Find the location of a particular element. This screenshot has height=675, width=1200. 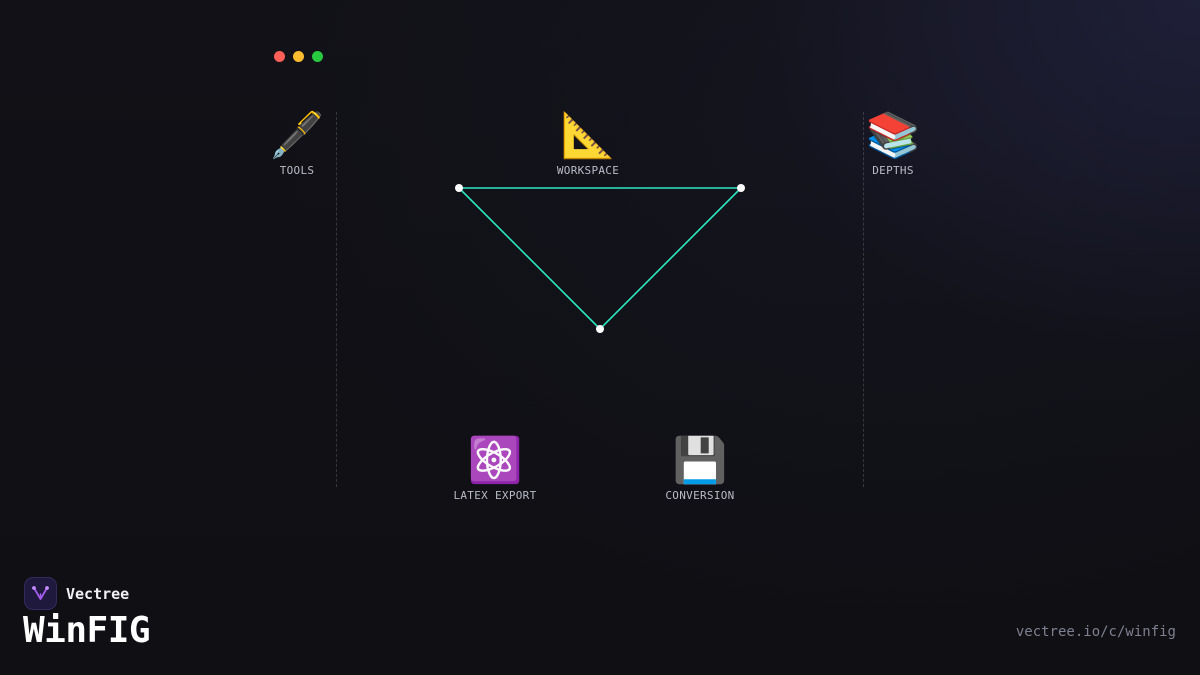

floppy-disk-icon: 💾 is located at coordinates (700, 460).